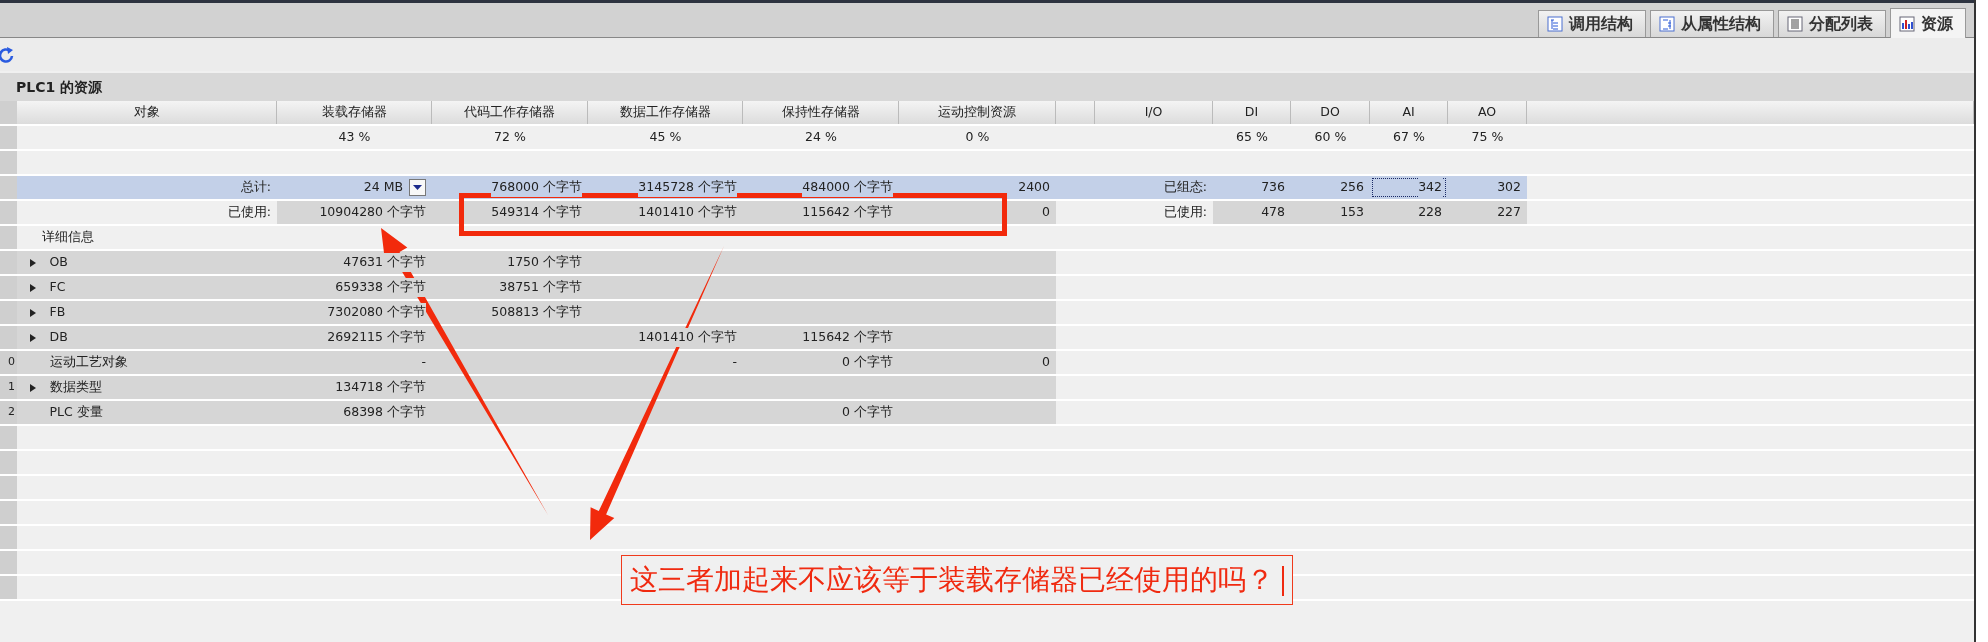 The image size is (1988, 642). I want to click on tab: 资源, so click(1928, 23).